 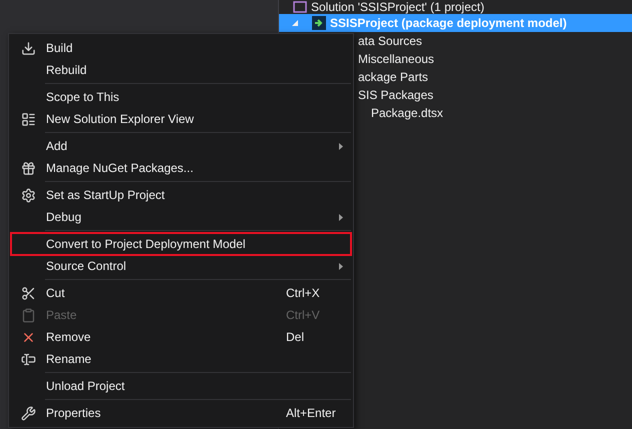 What do you see at coordinates (303, 315) in the screenshot?
I see `shortcut-label: Ctrl+V` at bounding box center [303, 315].